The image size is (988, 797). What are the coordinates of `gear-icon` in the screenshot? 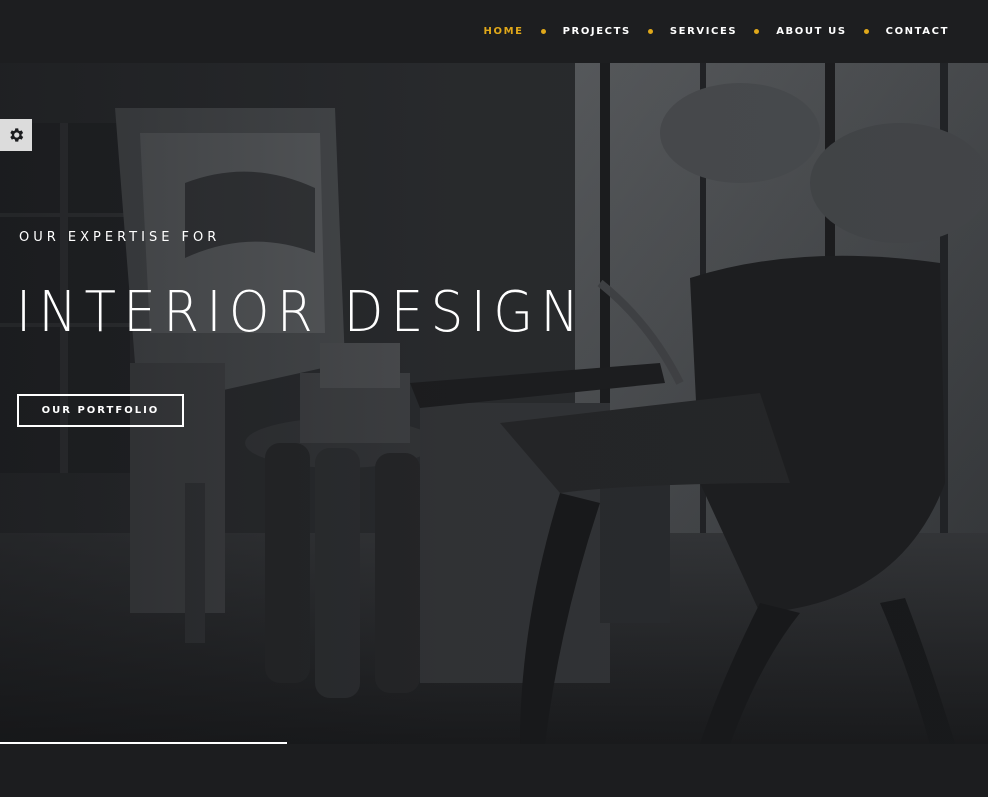 It's located at (17, 135).